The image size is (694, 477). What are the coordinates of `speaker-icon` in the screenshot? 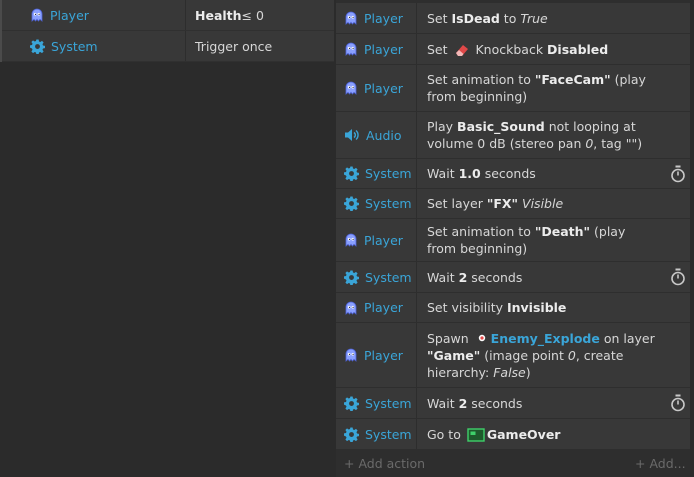 It's located at (352, 135).